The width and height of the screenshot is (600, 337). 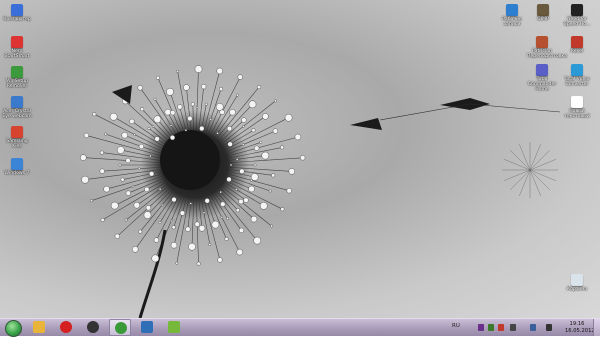 I want to click on show-desktop-button, so click(x=596, y=327).